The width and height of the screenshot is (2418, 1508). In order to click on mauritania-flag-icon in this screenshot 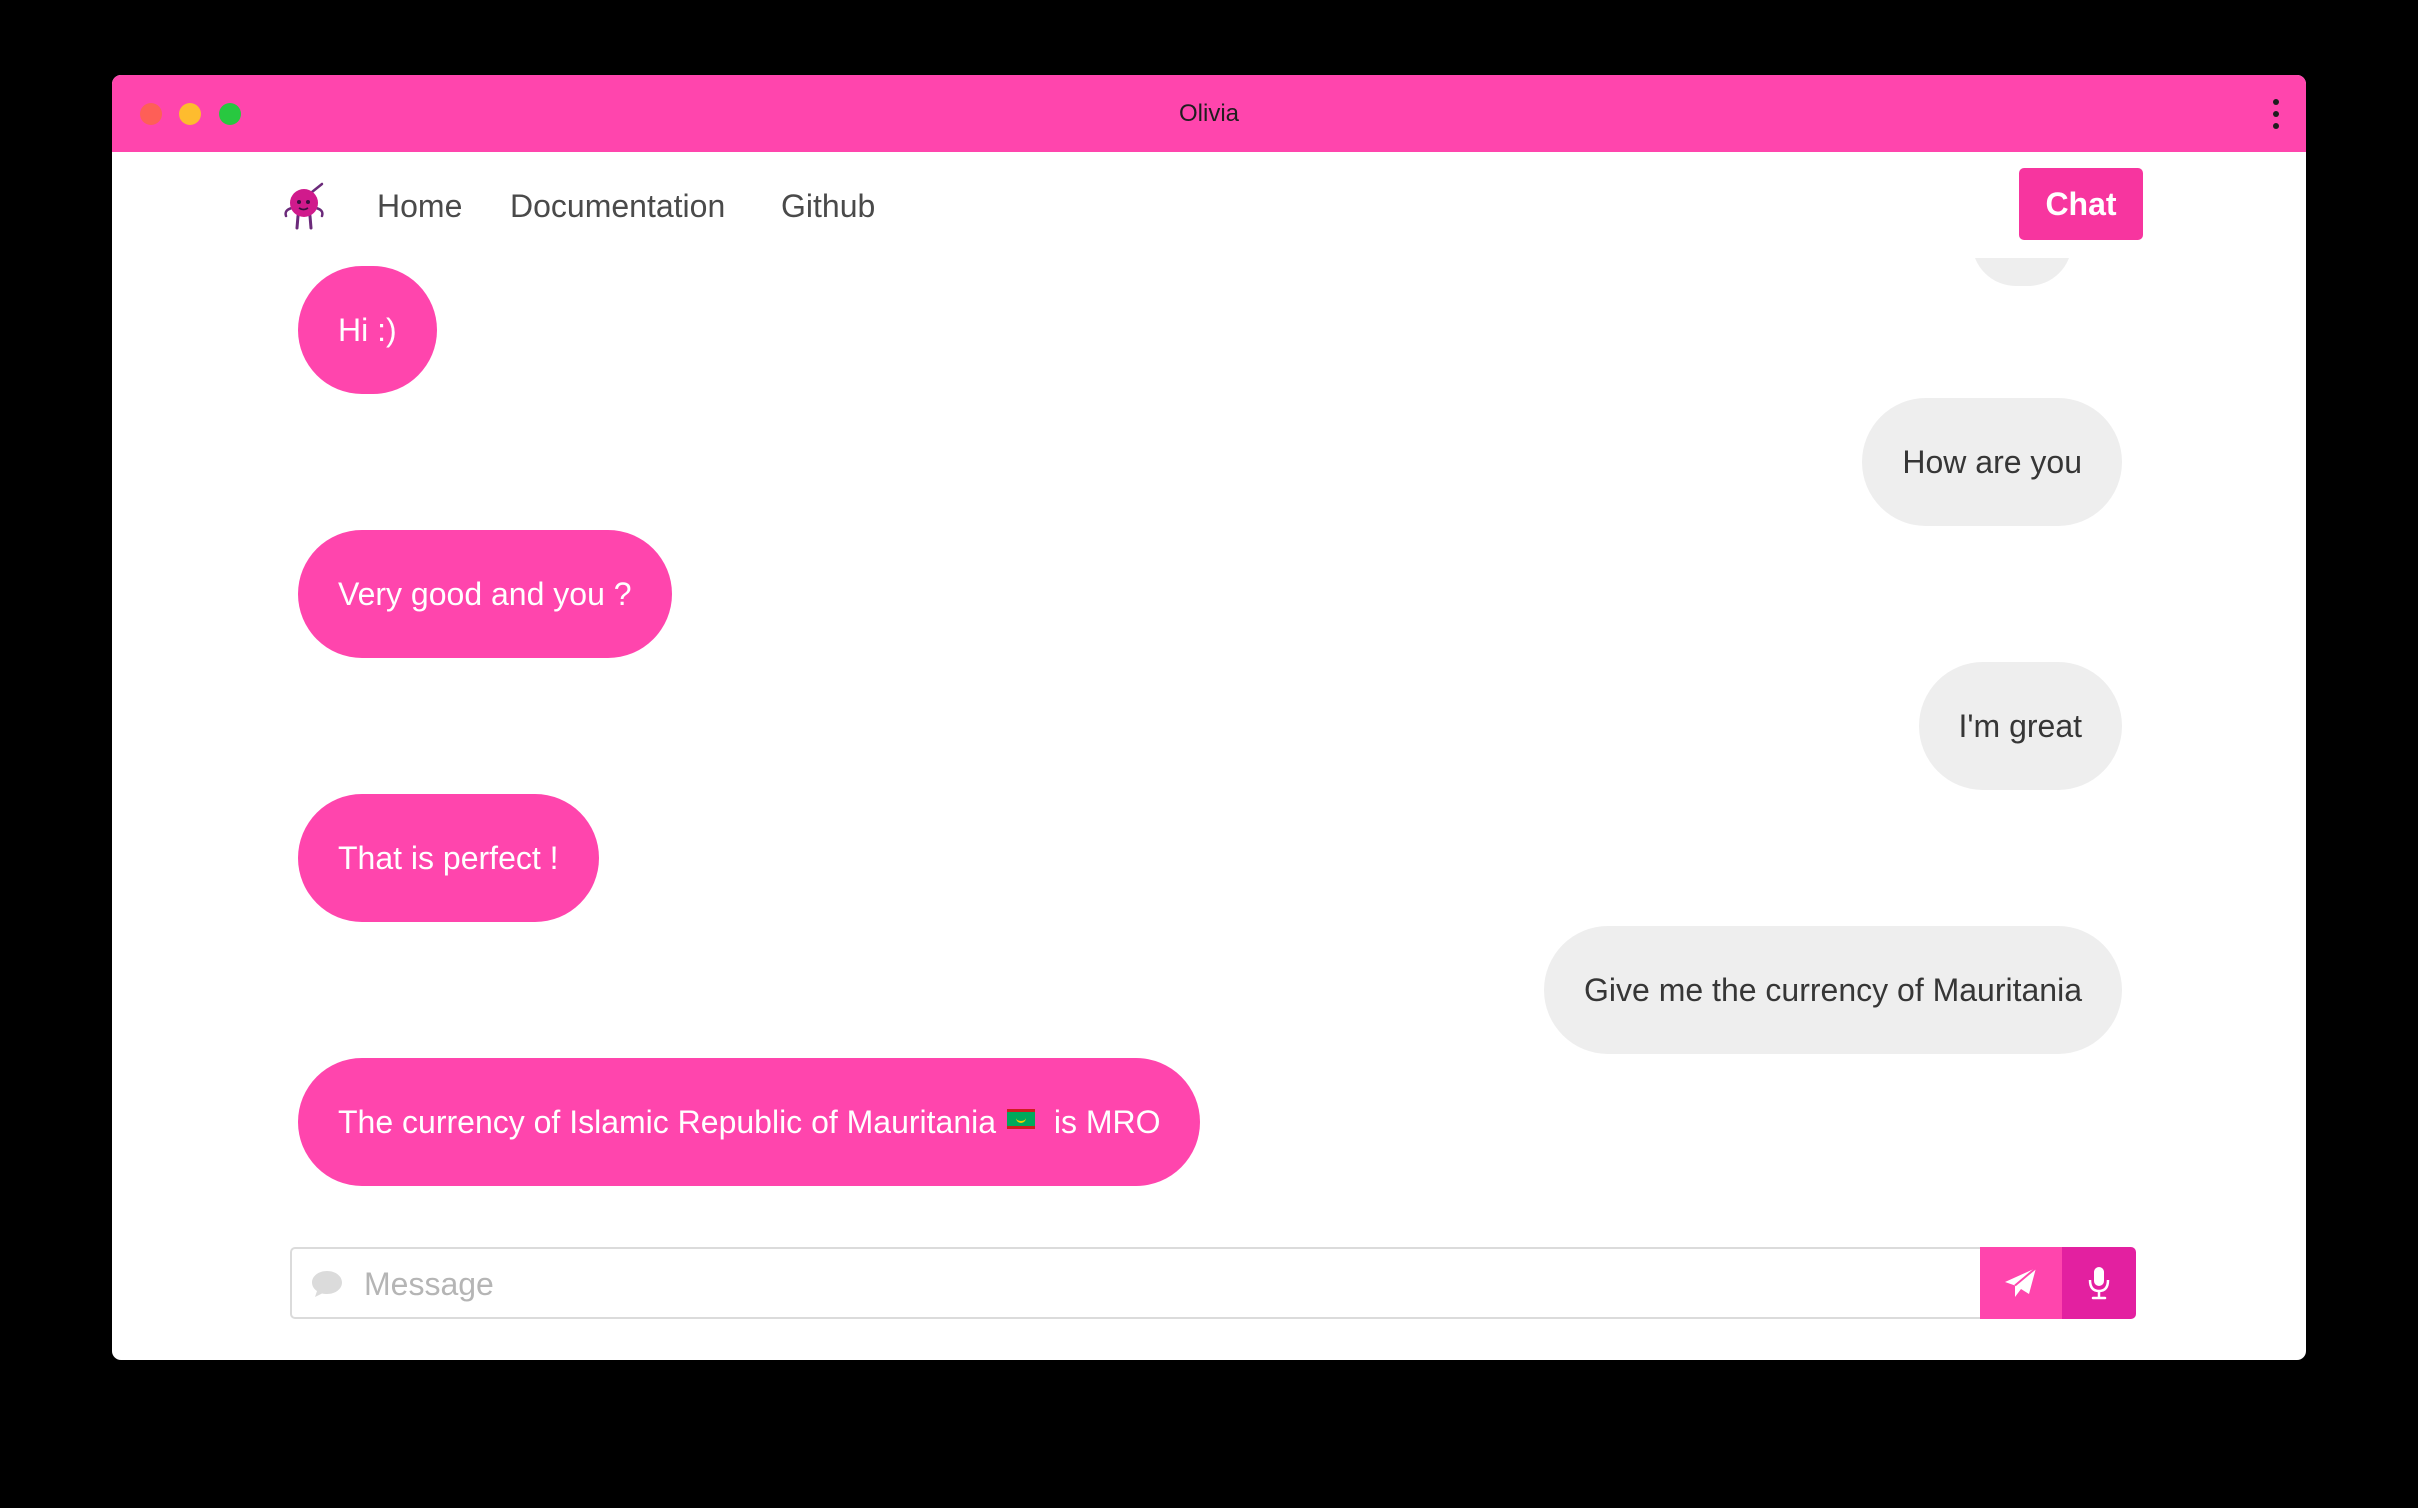, I will do `click(1020, 1118)`.